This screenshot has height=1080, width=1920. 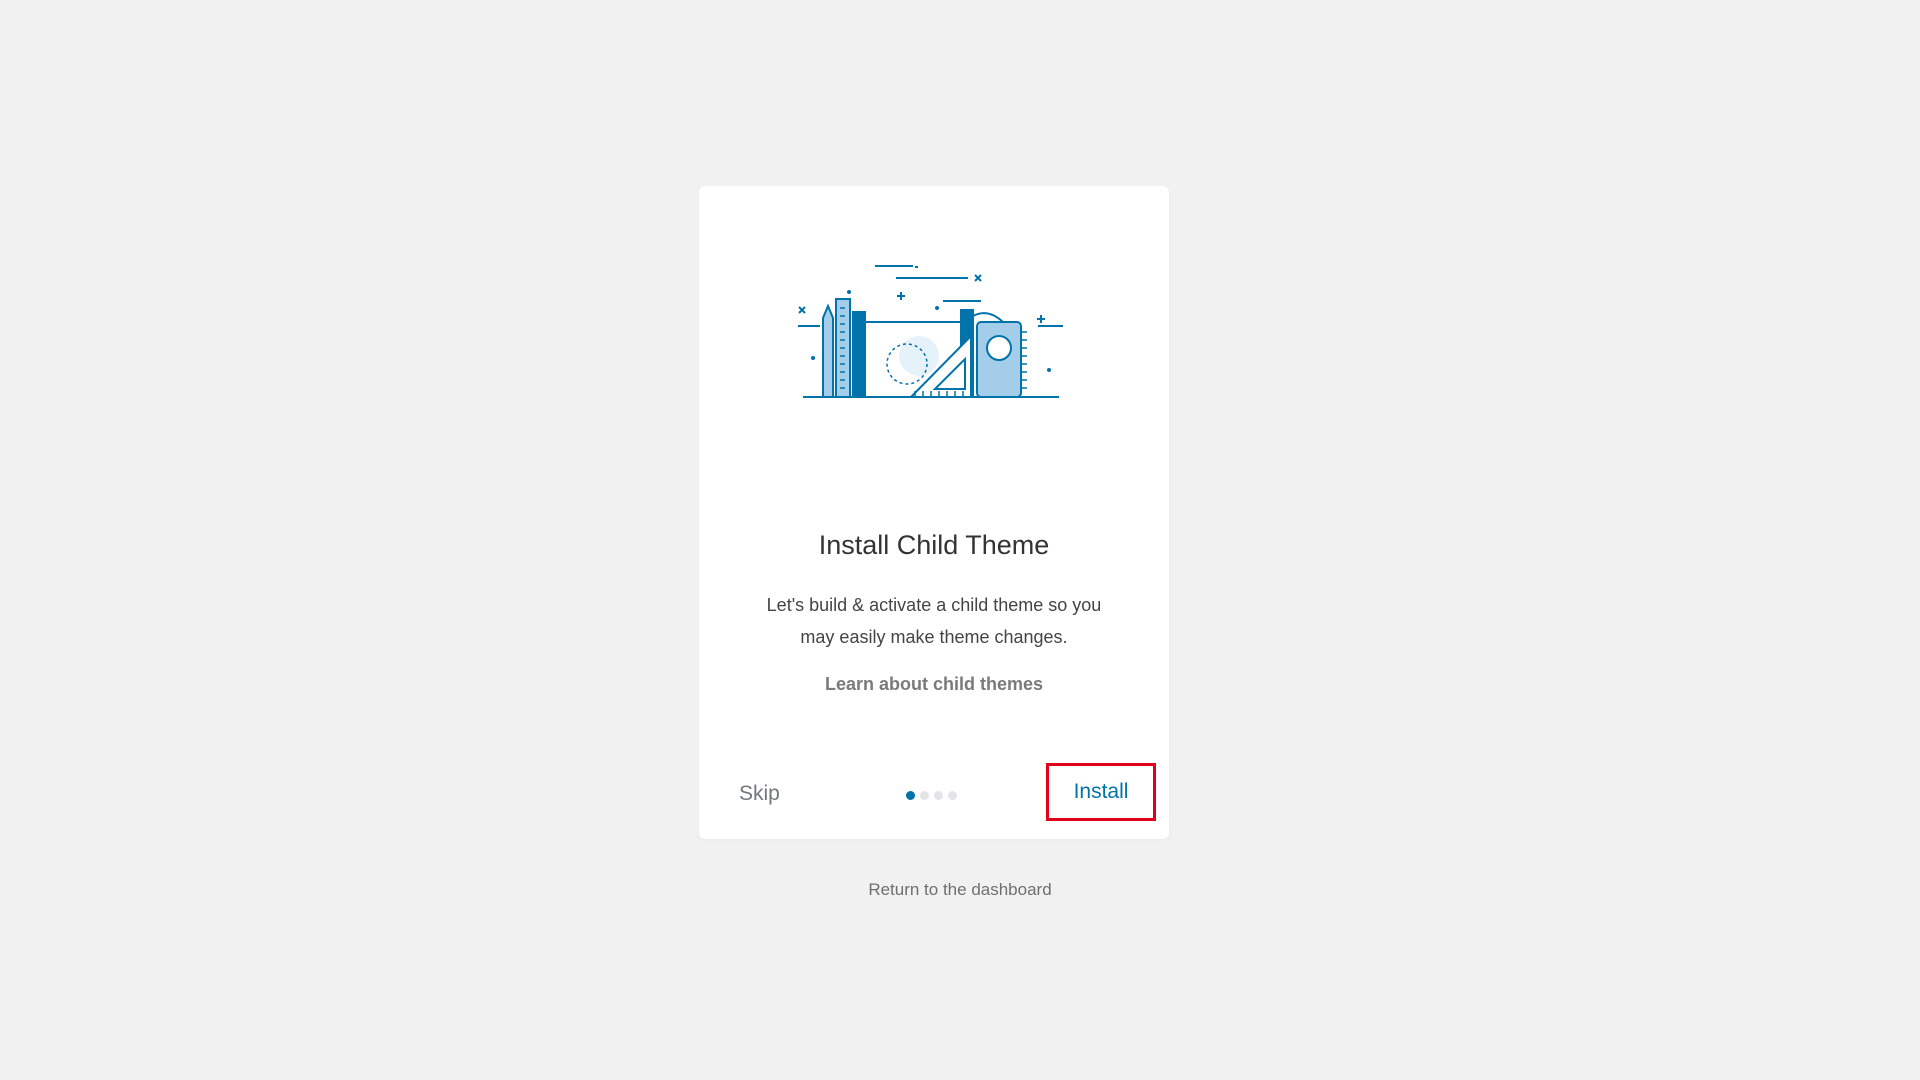 I want to click on return-to-dashboard-link: Return to the dashboard, so click(x=960, y=890).